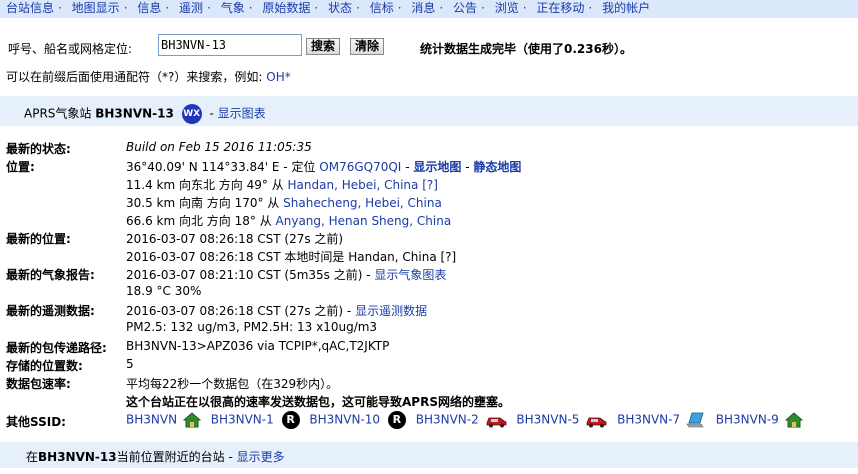 The height and width of the screenshot is (474, 858). Describe the element at coordinates (230, 45) in the screenshot. I see `search-input` at that location.